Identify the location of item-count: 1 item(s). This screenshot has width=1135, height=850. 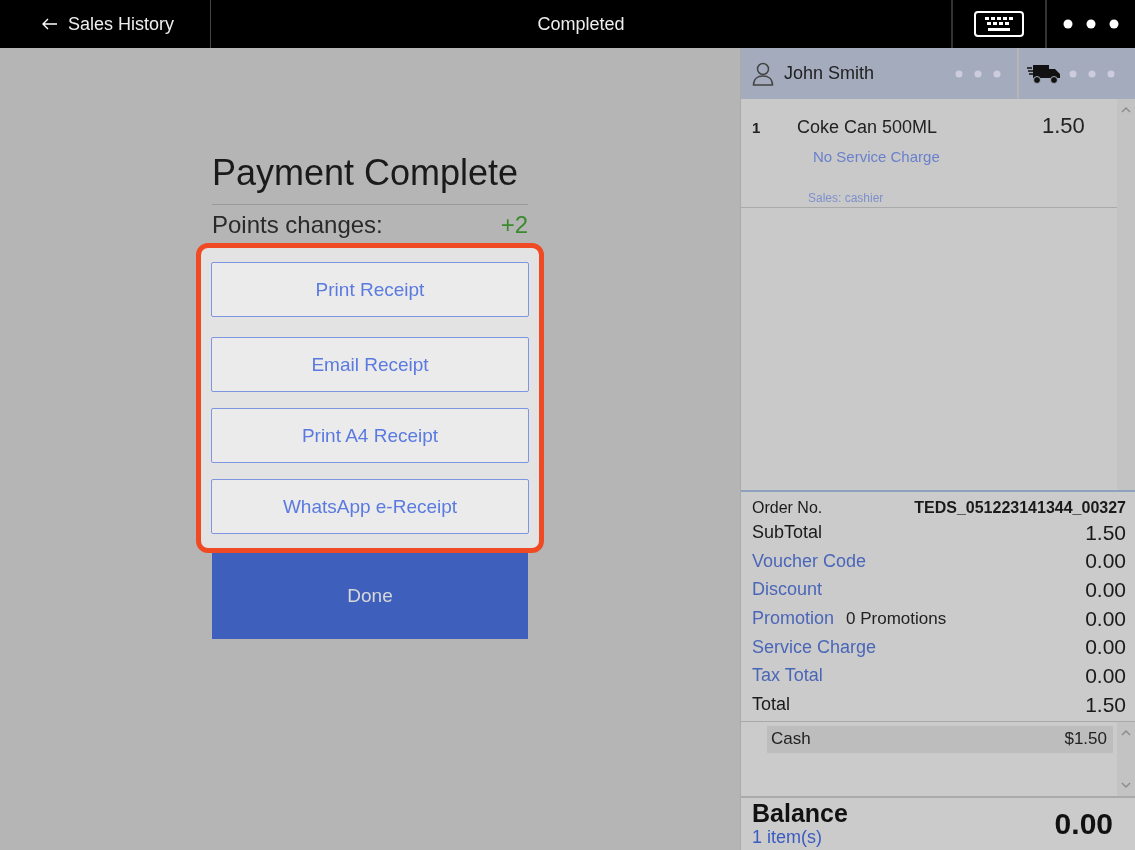
(787, 838).